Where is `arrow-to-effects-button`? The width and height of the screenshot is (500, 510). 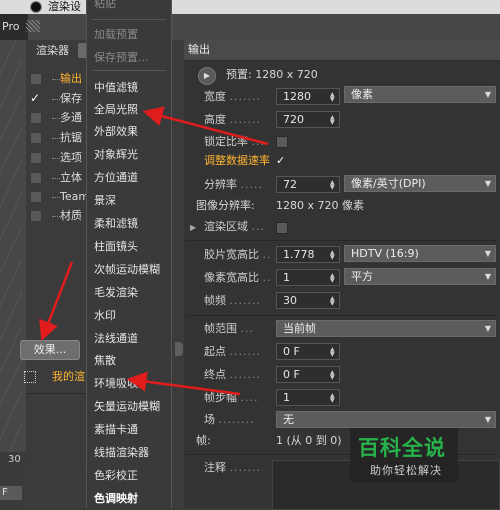 arrow-to-effects-button is located at coordinates (56, 301).